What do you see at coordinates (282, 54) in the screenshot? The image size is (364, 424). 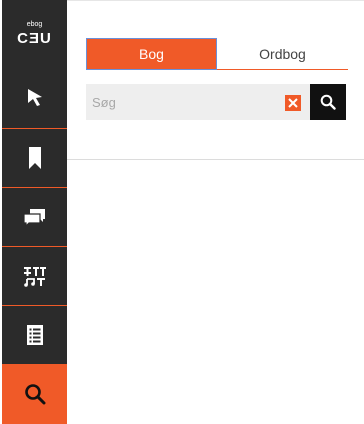 I see `tab-dictionary: Ordbog` at bounding box center [282, 54].